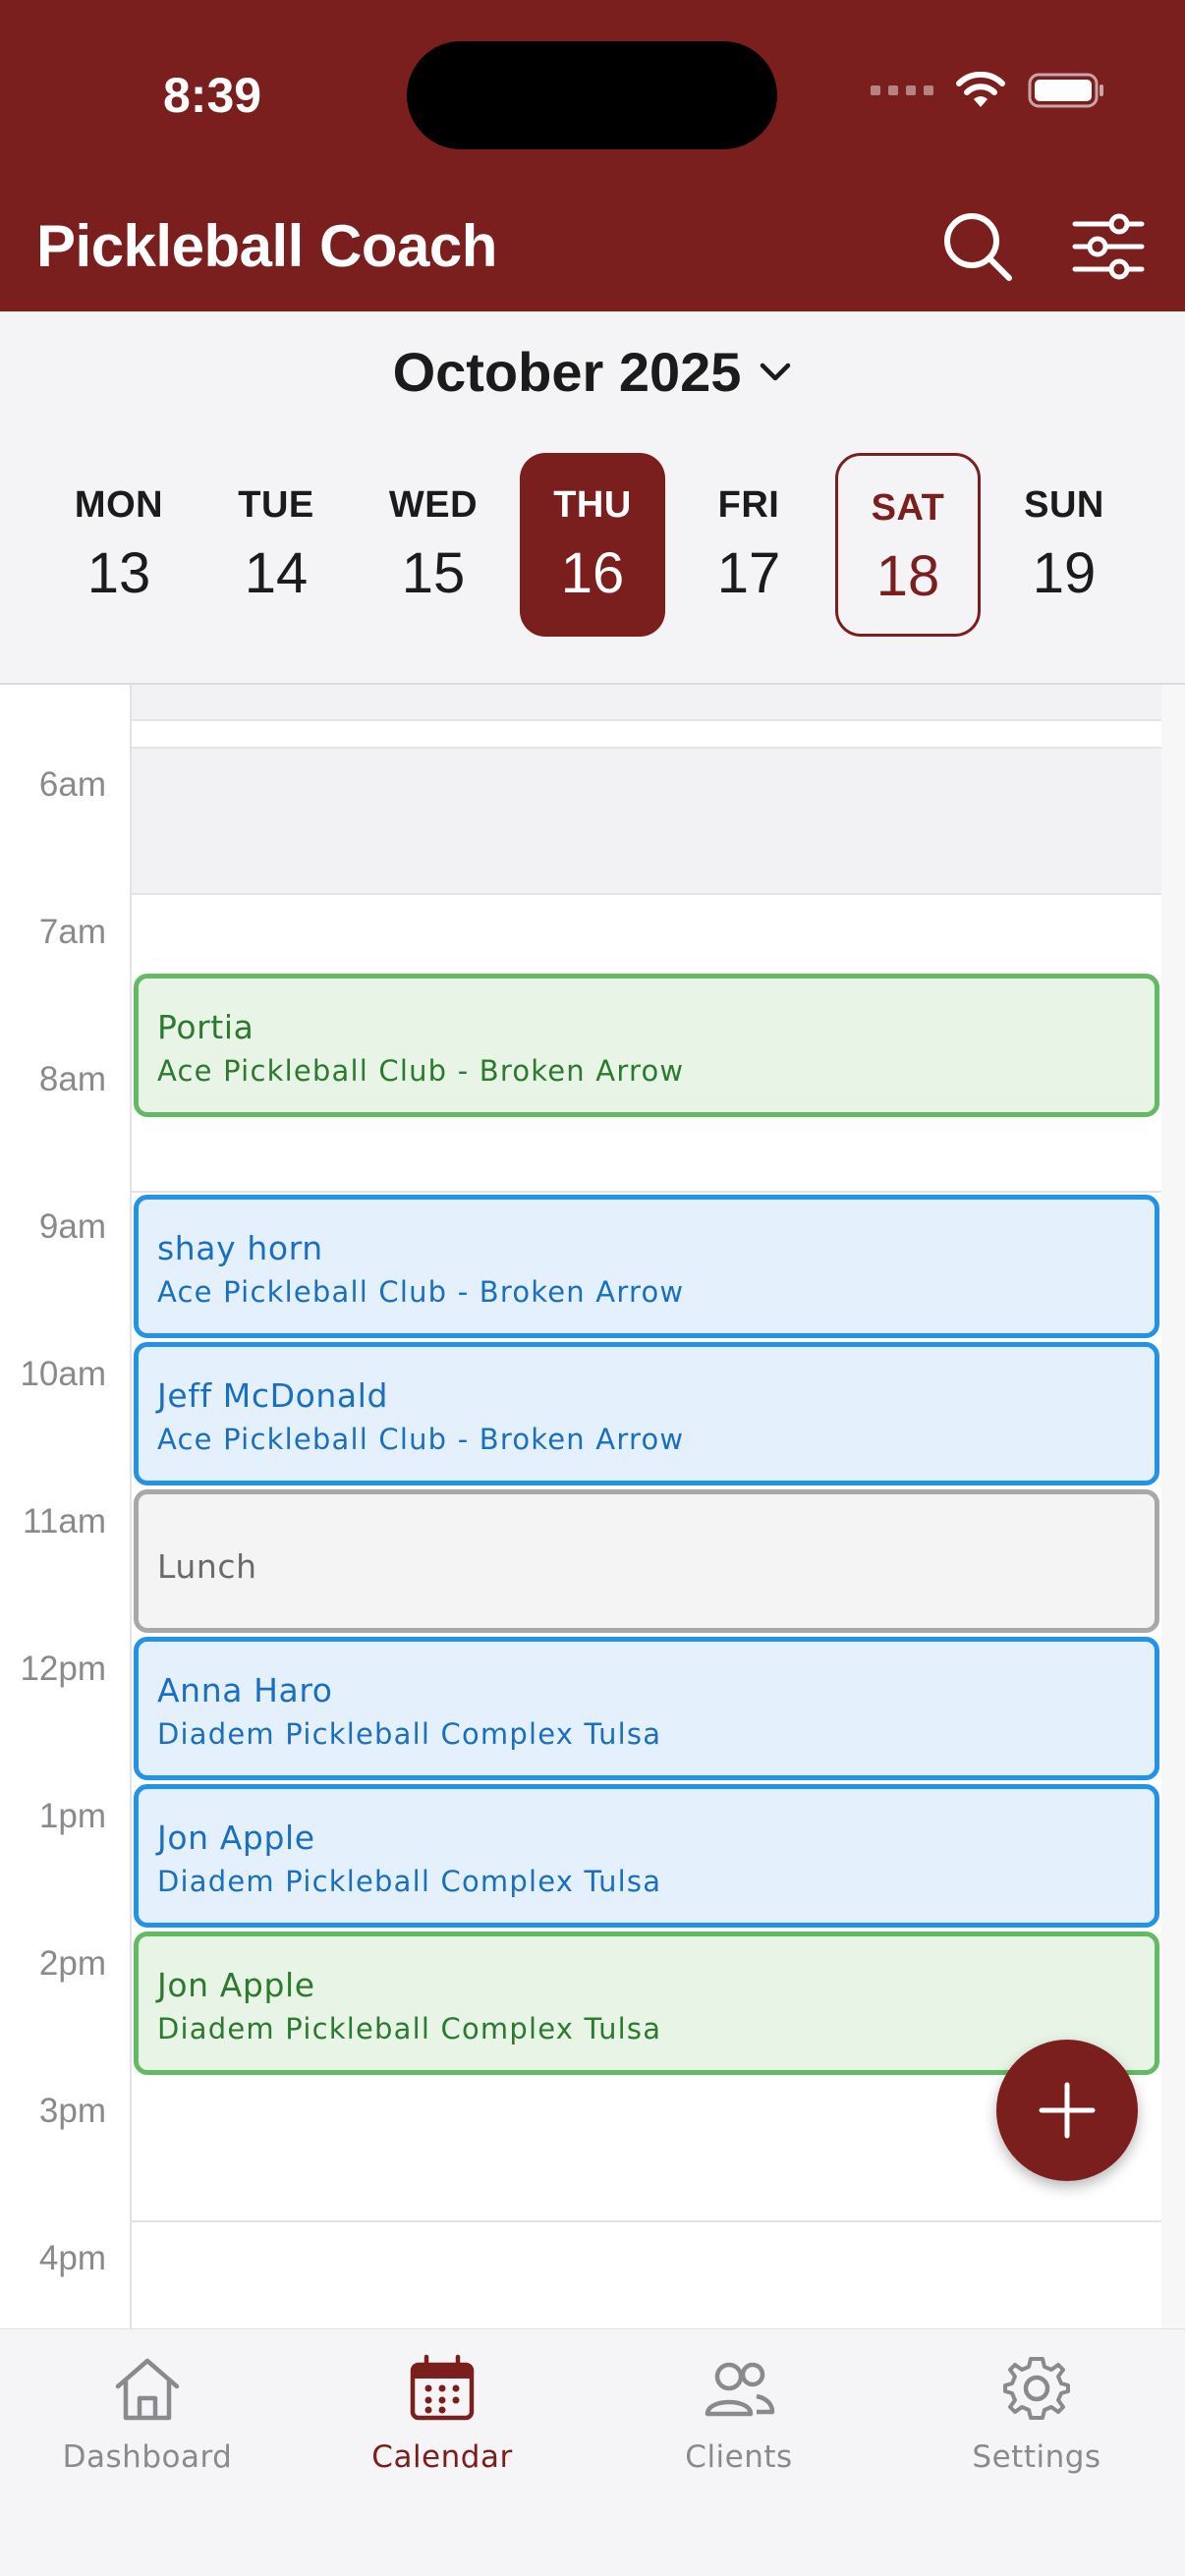  What do you see at coordinates (1037, 2388) in the screenshot?
I see `gear-icon` at bounding box center [1037, 2388].